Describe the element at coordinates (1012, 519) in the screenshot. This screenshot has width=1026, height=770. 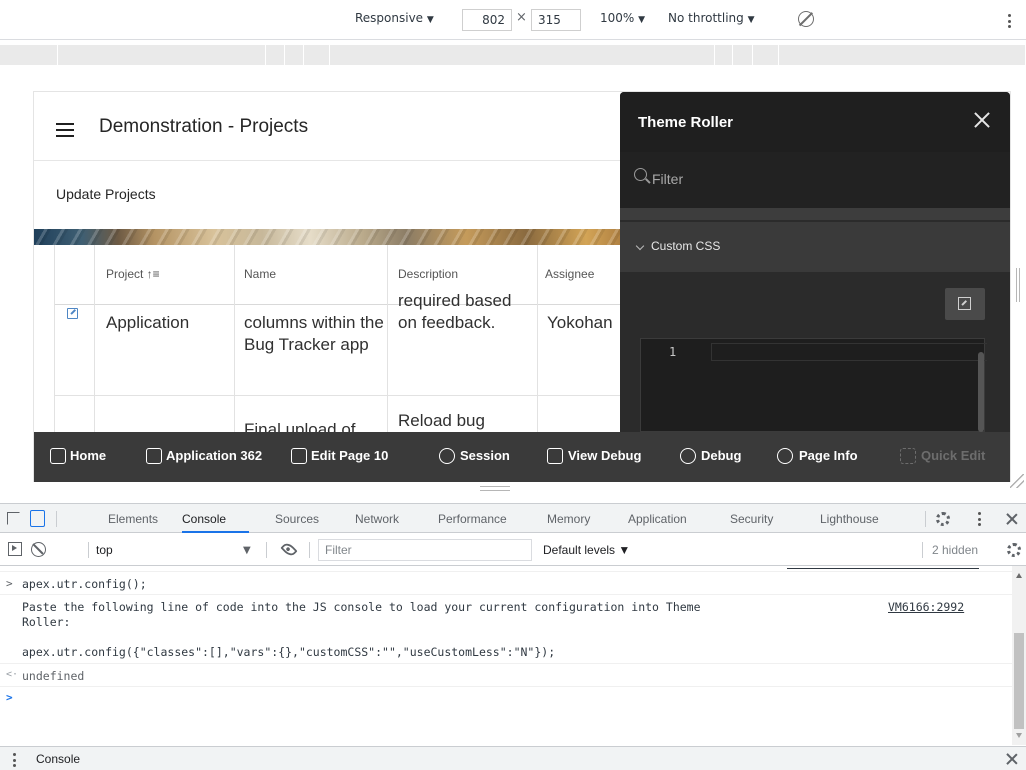
I see `close-devtools-icon` at that location.